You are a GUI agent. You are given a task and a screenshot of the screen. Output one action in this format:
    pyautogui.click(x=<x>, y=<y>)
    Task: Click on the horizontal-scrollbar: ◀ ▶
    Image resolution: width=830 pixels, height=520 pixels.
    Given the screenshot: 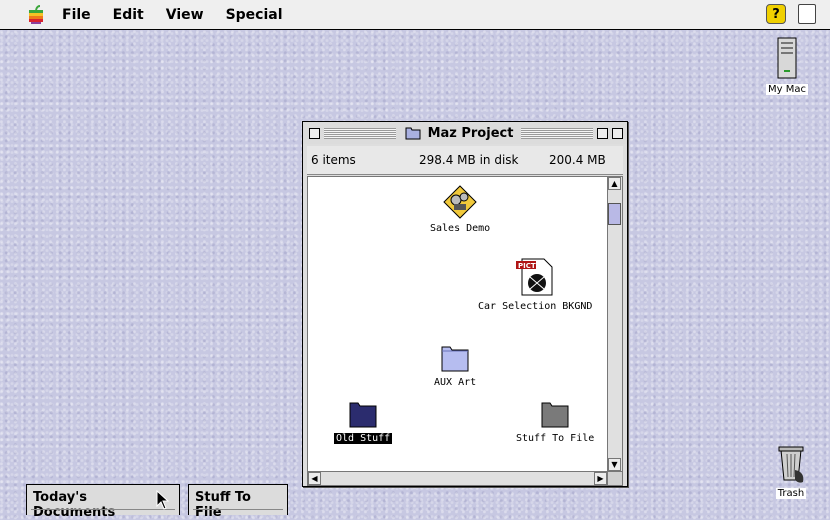 What is the action you would take?
    pyautogui.click(x=457, y=479)
    